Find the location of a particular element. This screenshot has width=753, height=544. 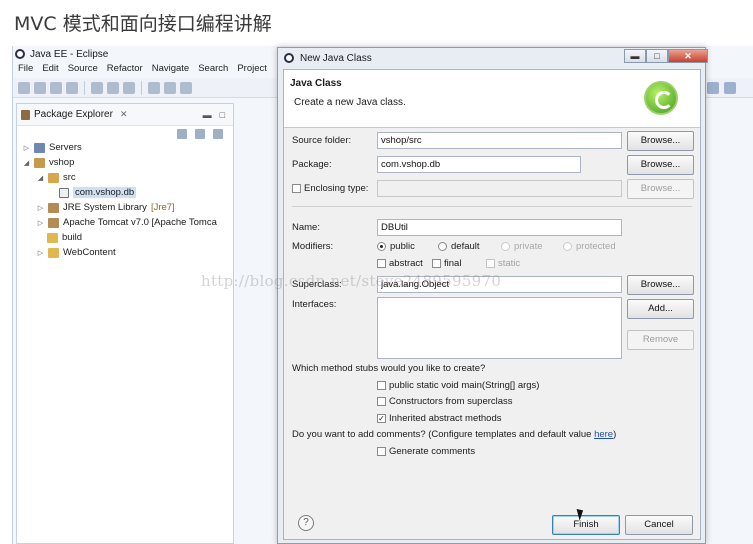

cancel-button: Cancel is located at coordinates (659, 525).